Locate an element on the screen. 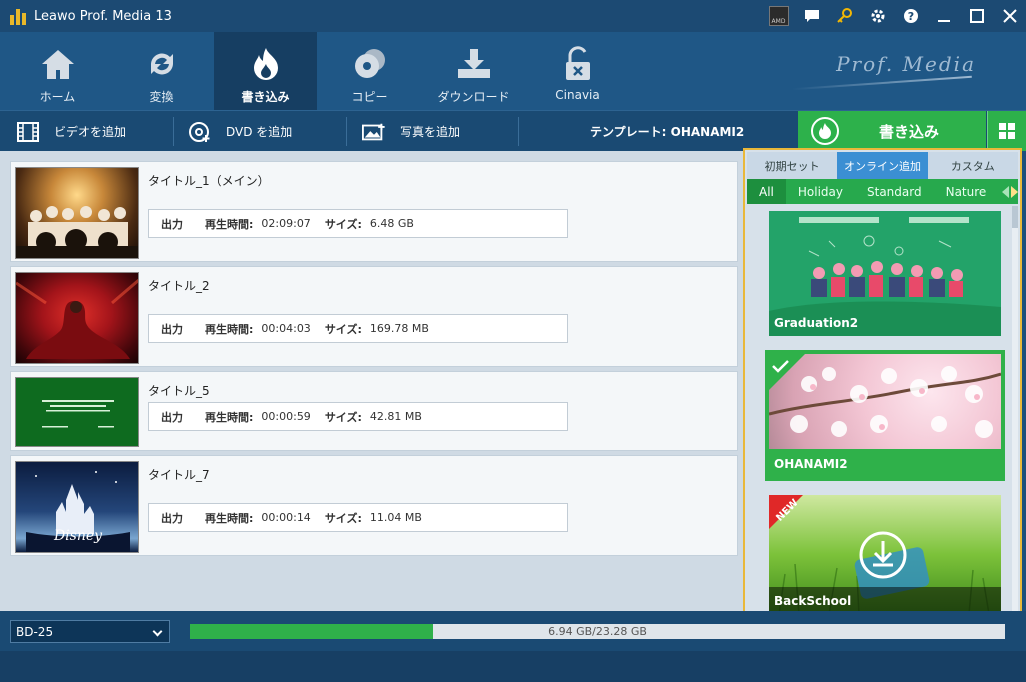  list-item: タイトル_2 出力 再生時間: 00:04:03 サイズ: 169.78 MB is located at coordinates (374, 316).